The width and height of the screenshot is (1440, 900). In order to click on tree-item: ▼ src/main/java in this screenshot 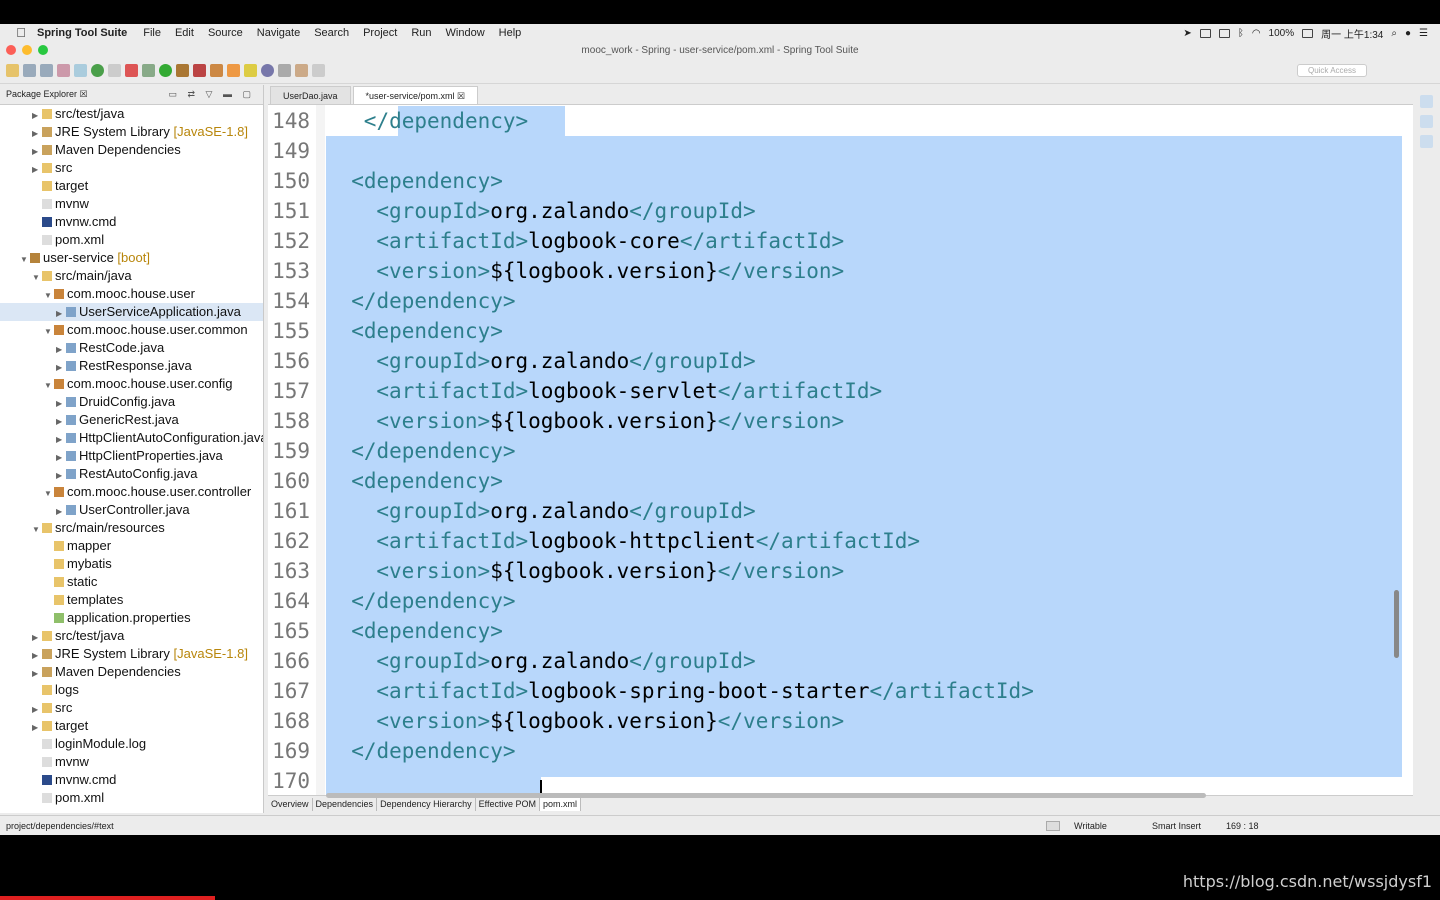, I will do `click(131, 276)`.